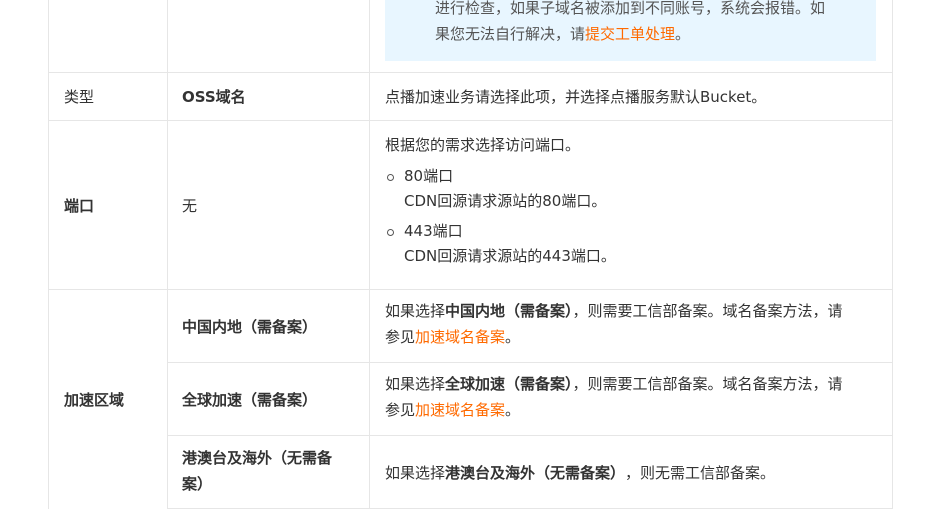 Image resolution: width=951 pixels, height=509 pixels. I want to click on row-desc: 点播加速业务请选择此项，并选择点播服务默认Bucket。, so click(576, 96).